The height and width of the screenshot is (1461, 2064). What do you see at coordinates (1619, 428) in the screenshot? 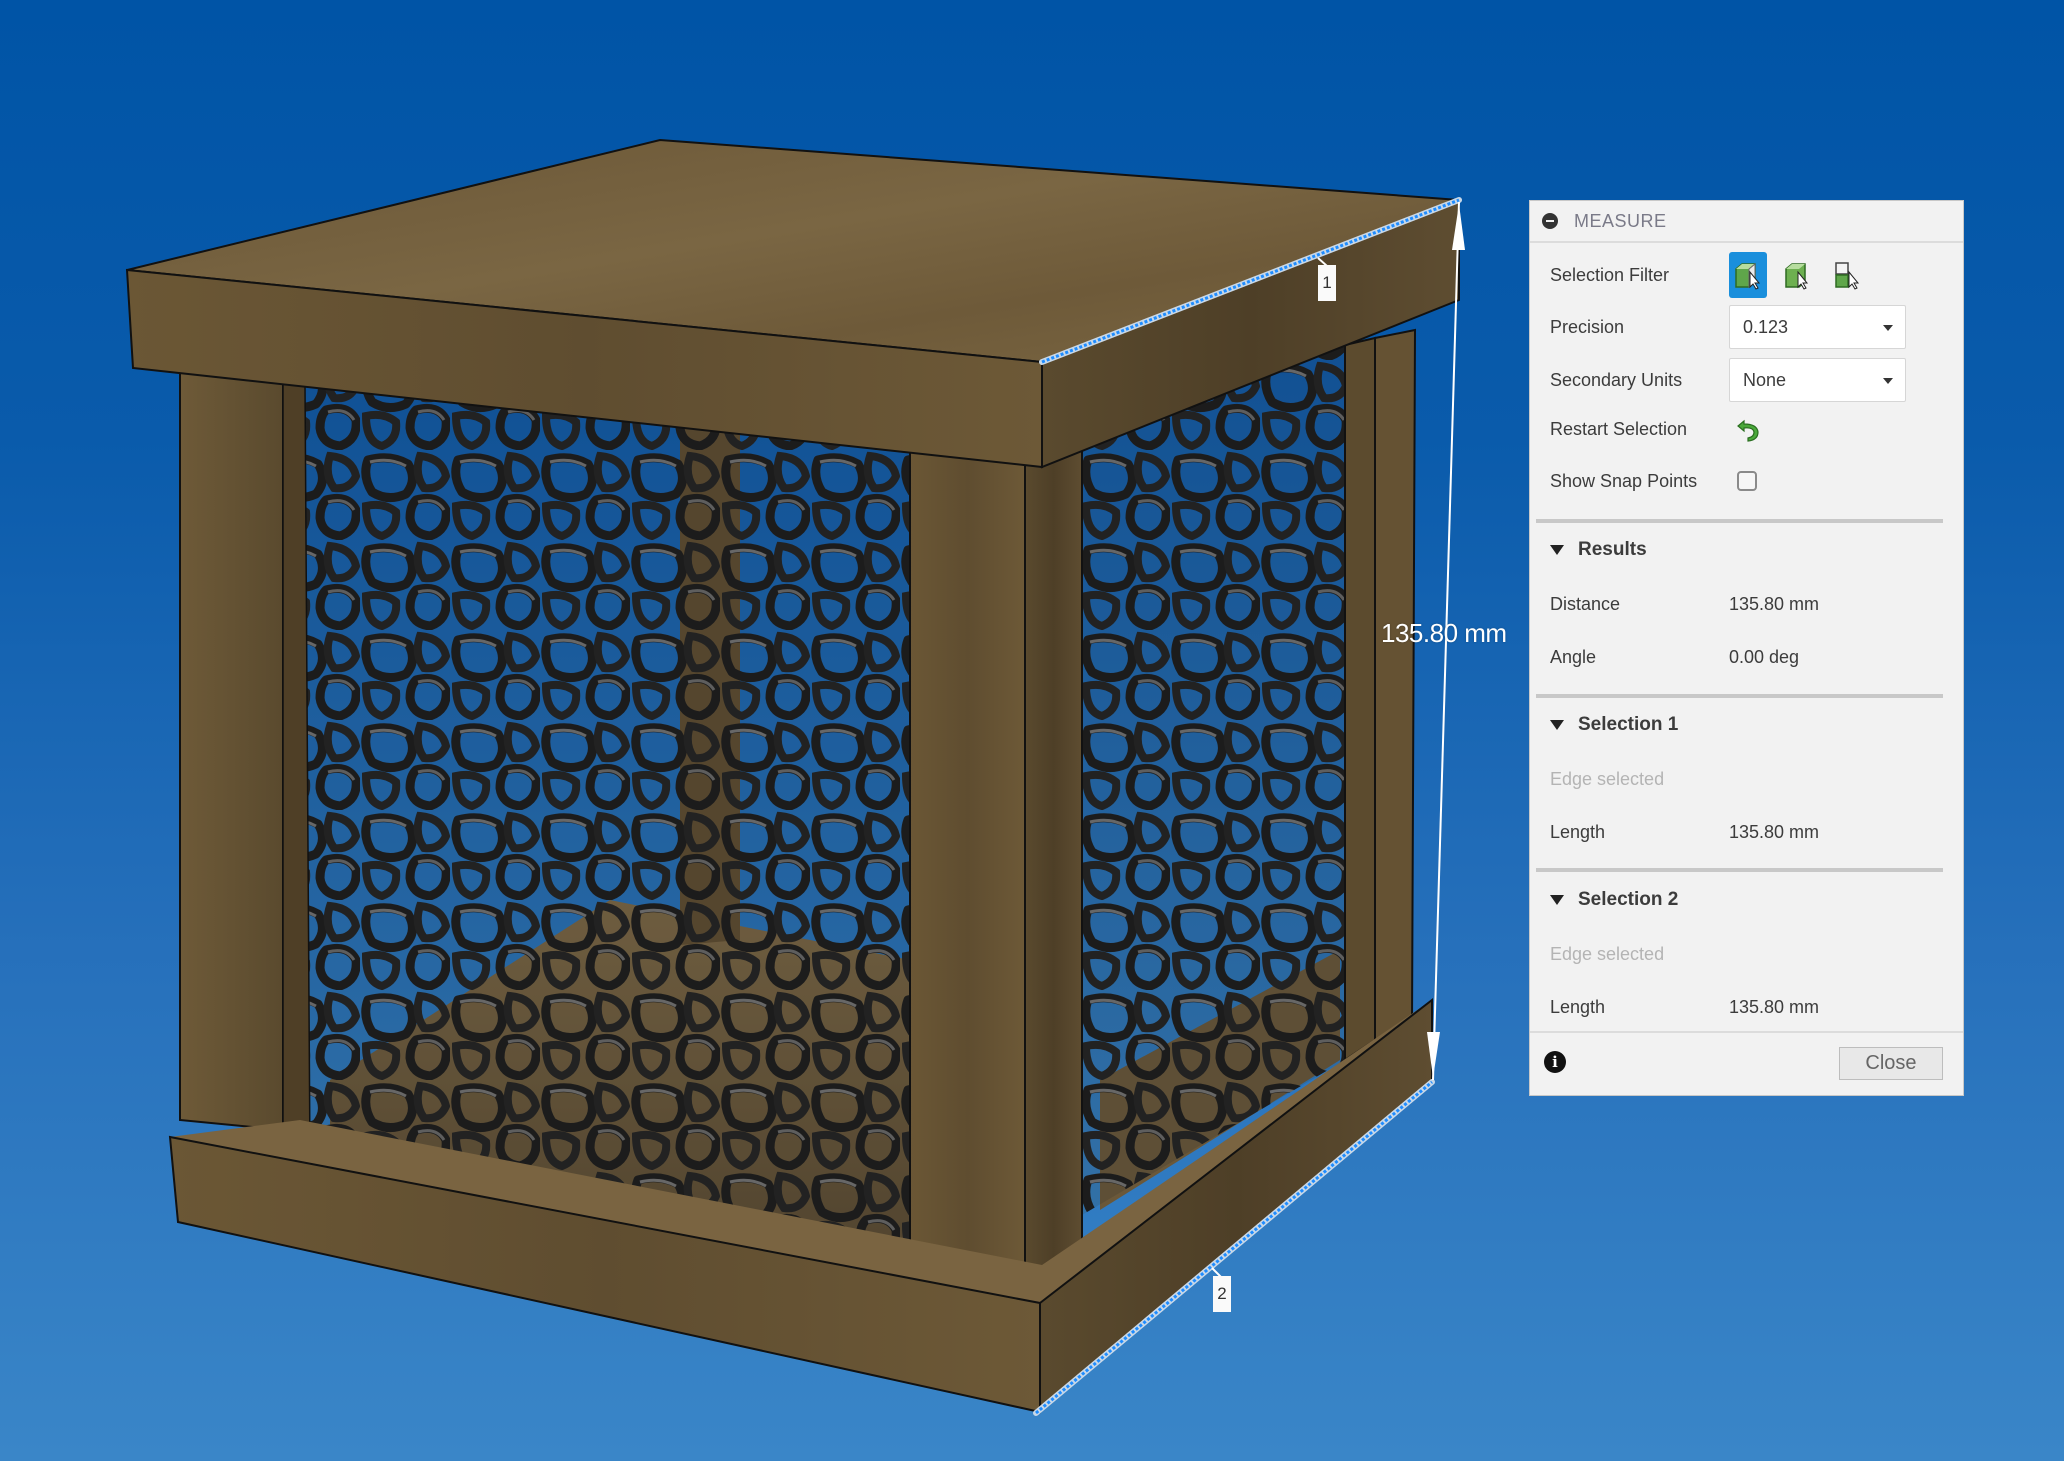
I see `restart-selection-label: Restart Selection` at bounding box center [1619, 428].